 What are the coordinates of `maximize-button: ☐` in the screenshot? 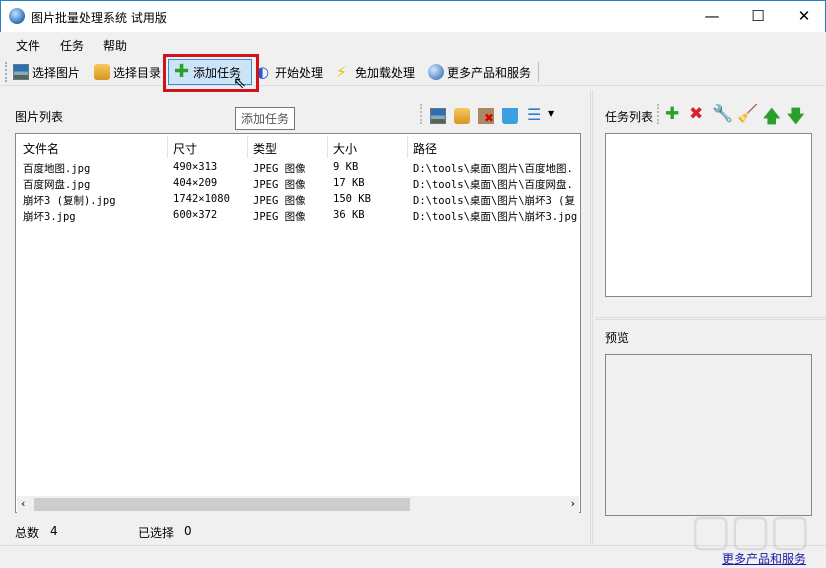 It's located at (758, 16).